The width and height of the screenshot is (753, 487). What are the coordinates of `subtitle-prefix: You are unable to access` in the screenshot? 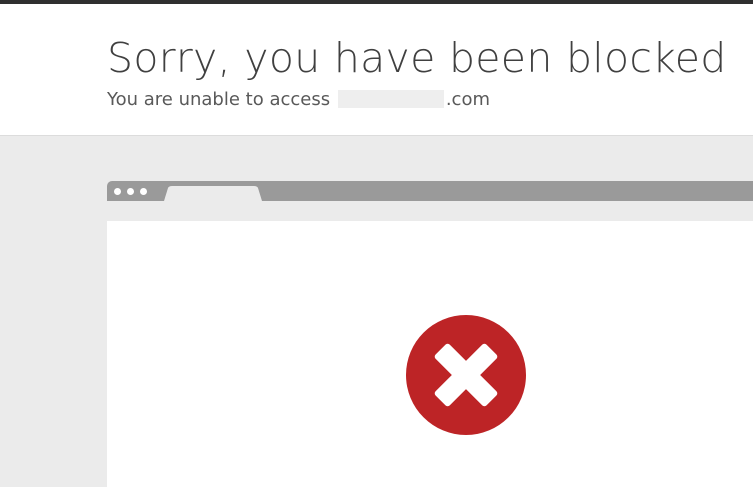 It's located at (219, 99).